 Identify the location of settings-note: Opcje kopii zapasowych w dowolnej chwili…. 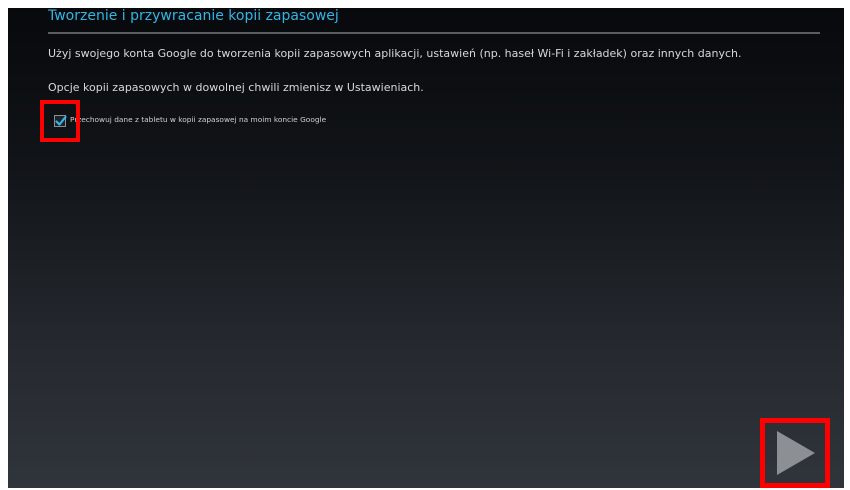
(236, 87).